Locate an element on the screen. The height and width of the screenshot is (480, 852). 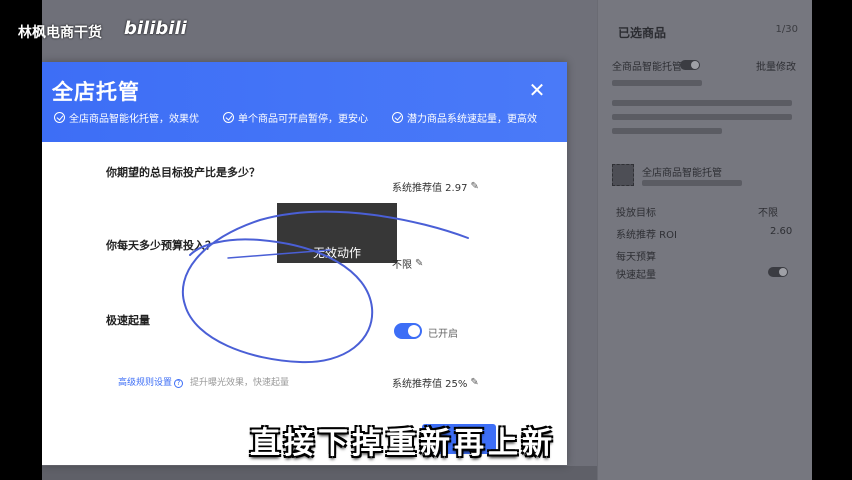
roi-value: 系统推荐值 2.97 ✎ is located at coordinates (435, 186).